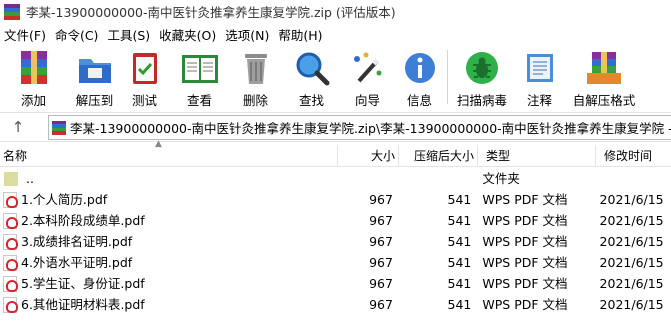 Image resolution: width=671 pixels, height=327 pixels. Describe the element at coordinates (312, 68) in the screenshot. I see `magnifier-icon` at that location.